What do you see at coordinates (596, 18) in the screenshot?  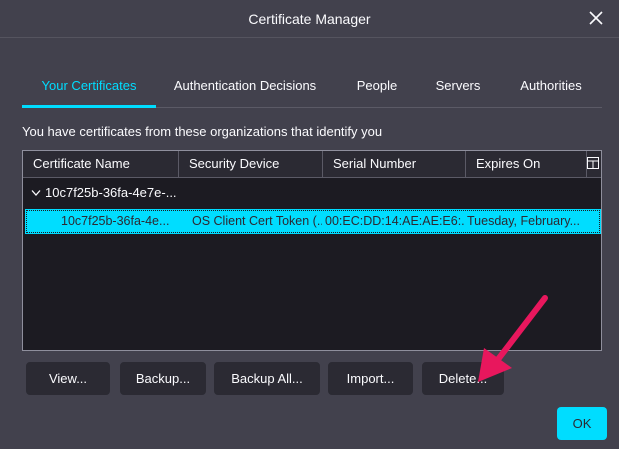 I see `close-icon` at bounding box center [596, 18].